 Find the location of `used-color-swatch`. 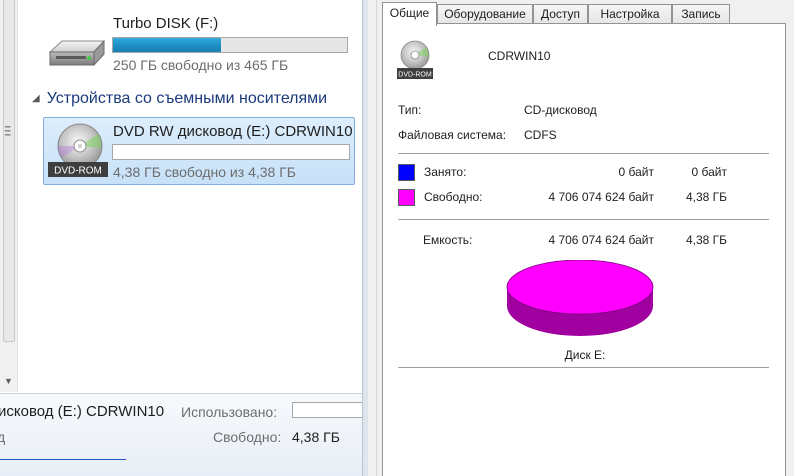

used-color-swatch is located at coordinates (406, 172).